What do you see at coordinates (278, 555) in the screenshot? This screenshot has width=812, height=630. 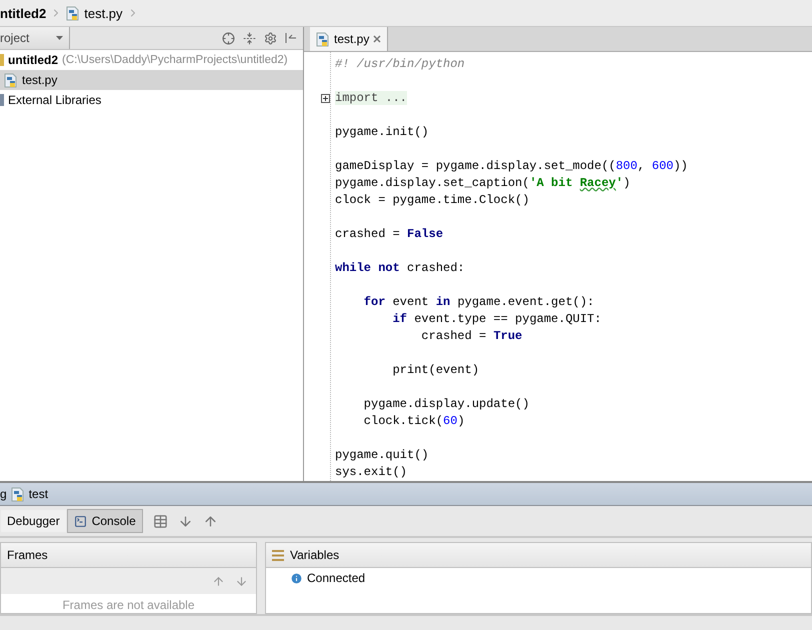 I see `list-icon` at bounding box center [278, 555].